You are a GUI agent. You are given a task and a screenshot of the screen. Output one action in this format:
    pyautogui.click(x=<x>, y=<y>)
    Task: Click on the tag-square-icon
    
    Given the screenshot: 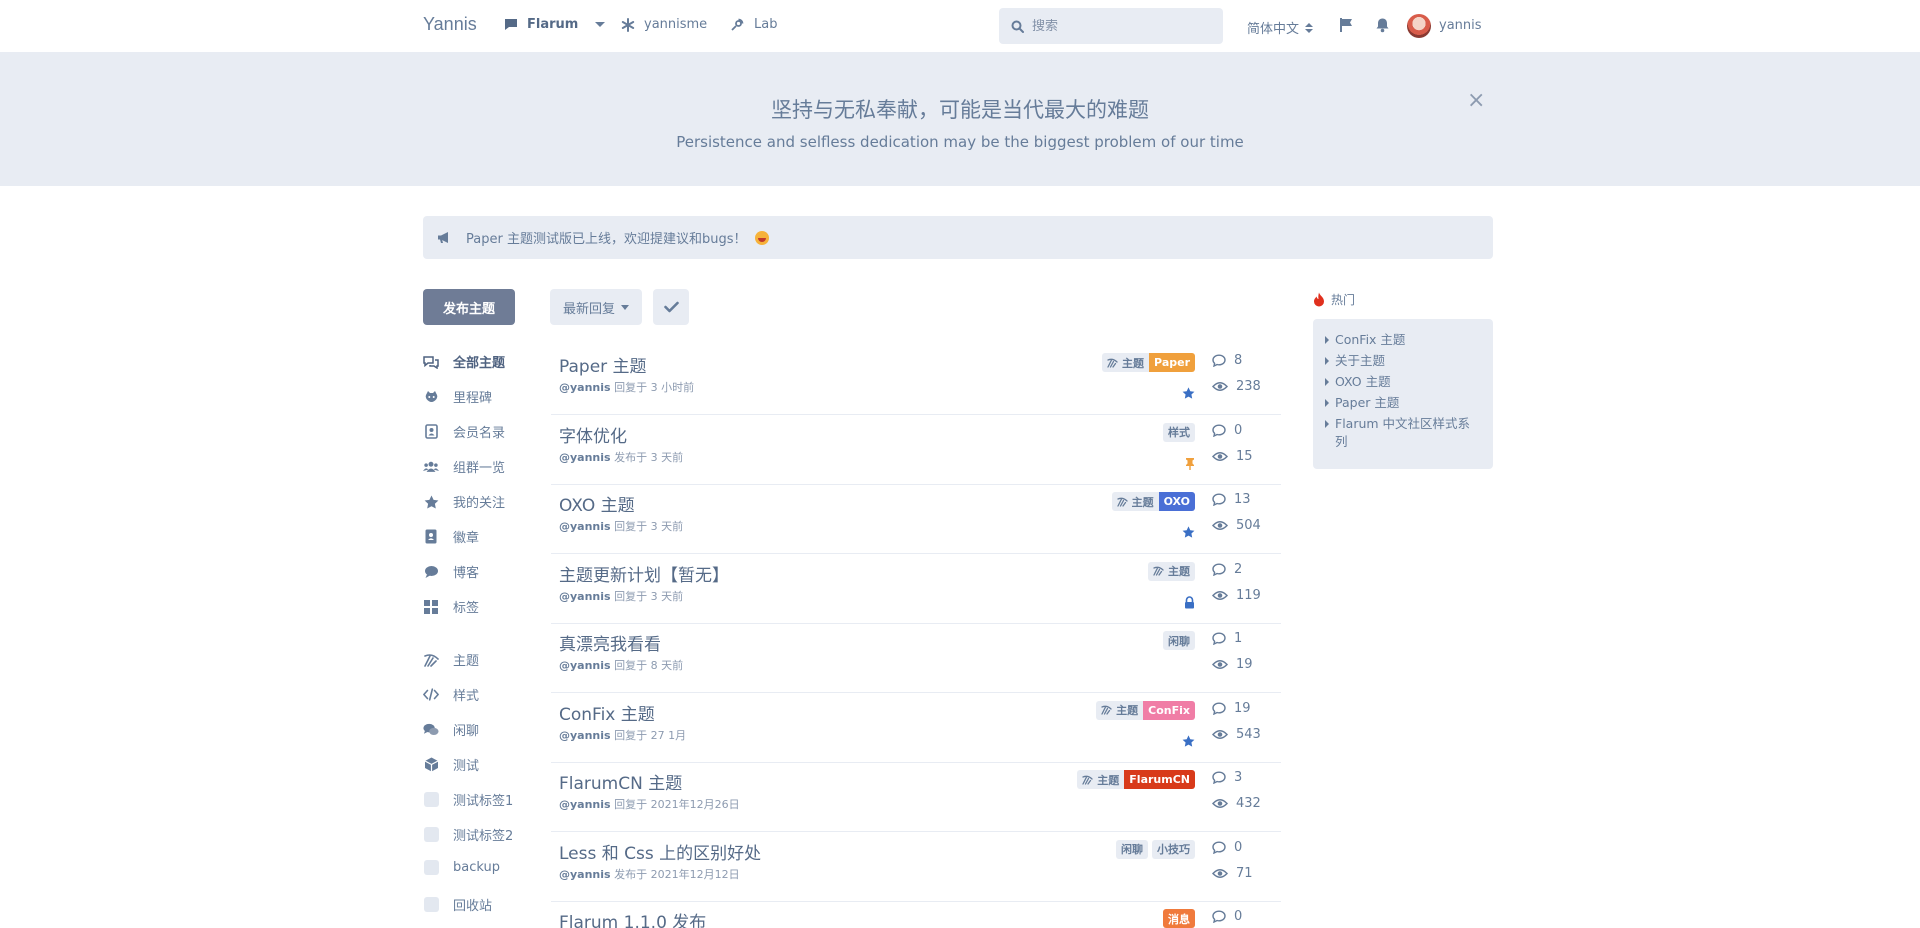 What is the action you would take?
    pyautogui.click(x=431, y=904)
    